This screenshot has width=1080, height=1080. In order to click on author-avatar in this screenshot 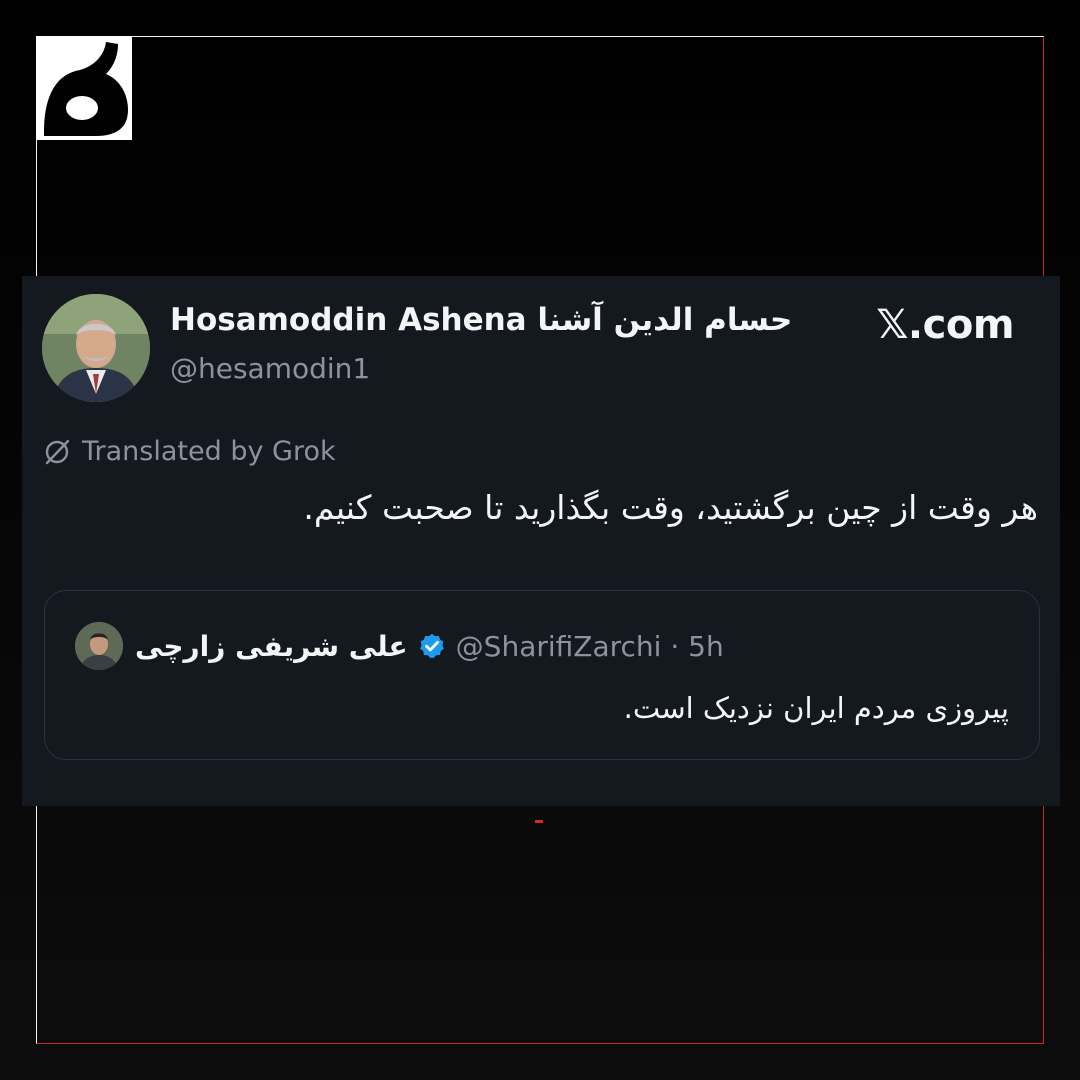, I will do `click(96, 348)`.